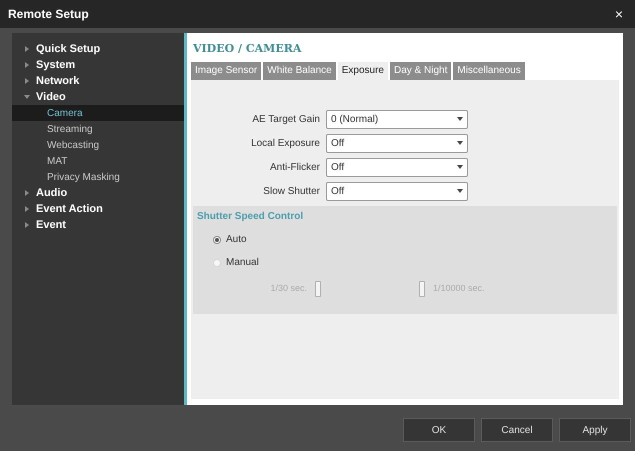 This screenshot has height=451, width=635. What do you see at coordinates (397, 119) in the screenshot?
I see `dropdown: 0 (Normal)` at bounding box center [397, 119].